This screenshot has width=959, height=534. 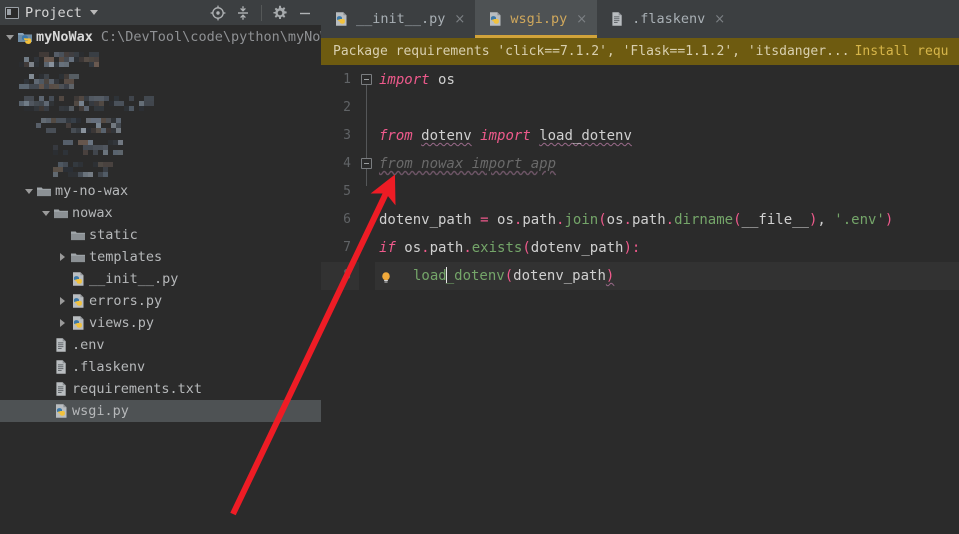 I want to click on line-number: 4, so click(x=347, y=163).